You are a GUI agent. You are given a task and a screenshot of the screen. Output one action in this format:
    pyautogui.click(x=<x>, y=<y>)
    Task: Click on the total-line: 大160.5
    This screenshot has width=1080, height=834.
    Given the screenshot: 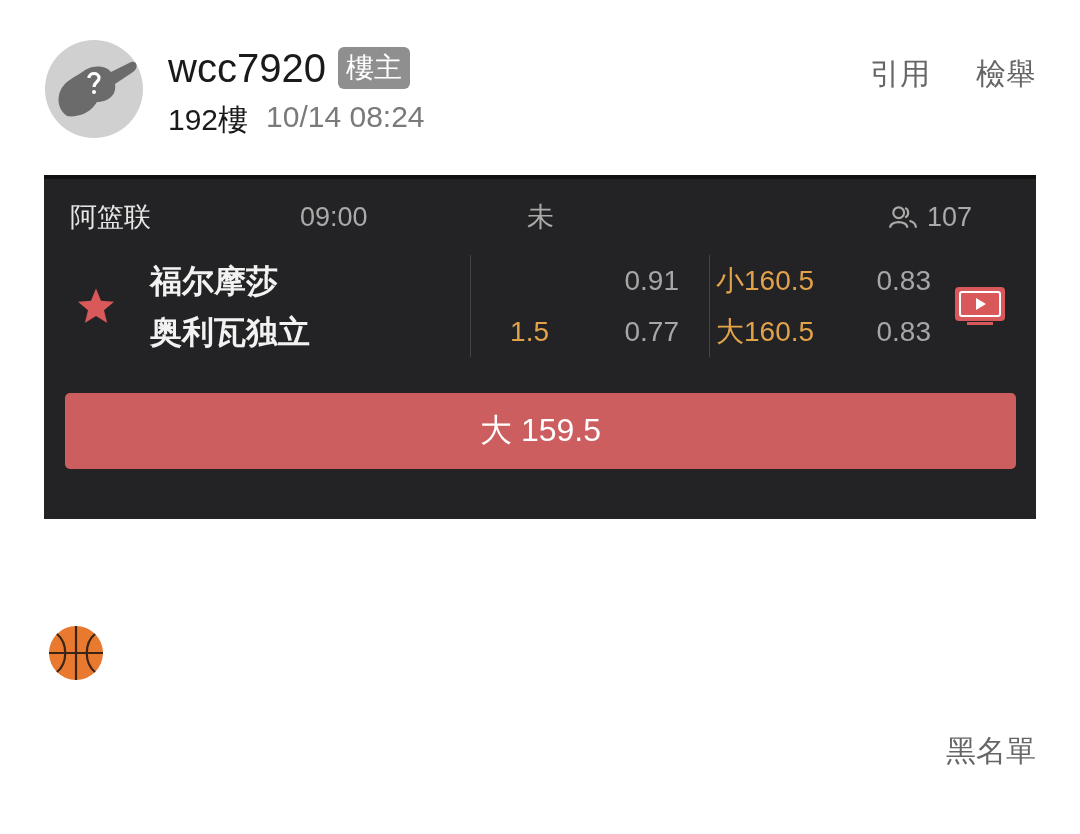 What is the action you would take?
    pyautogui.click(x=766, y=331)
    